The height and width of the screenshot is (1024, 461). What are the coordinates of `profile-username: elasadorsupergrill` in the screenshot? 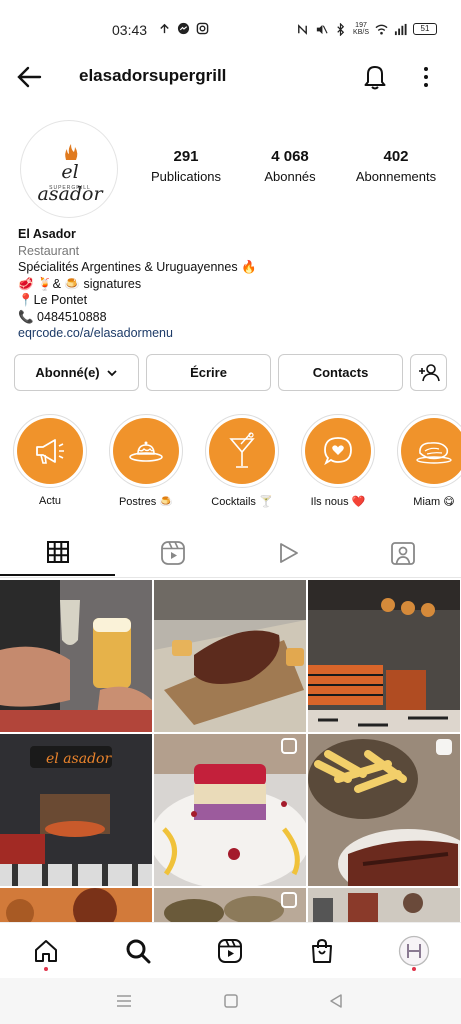 It's located at (153, 75).